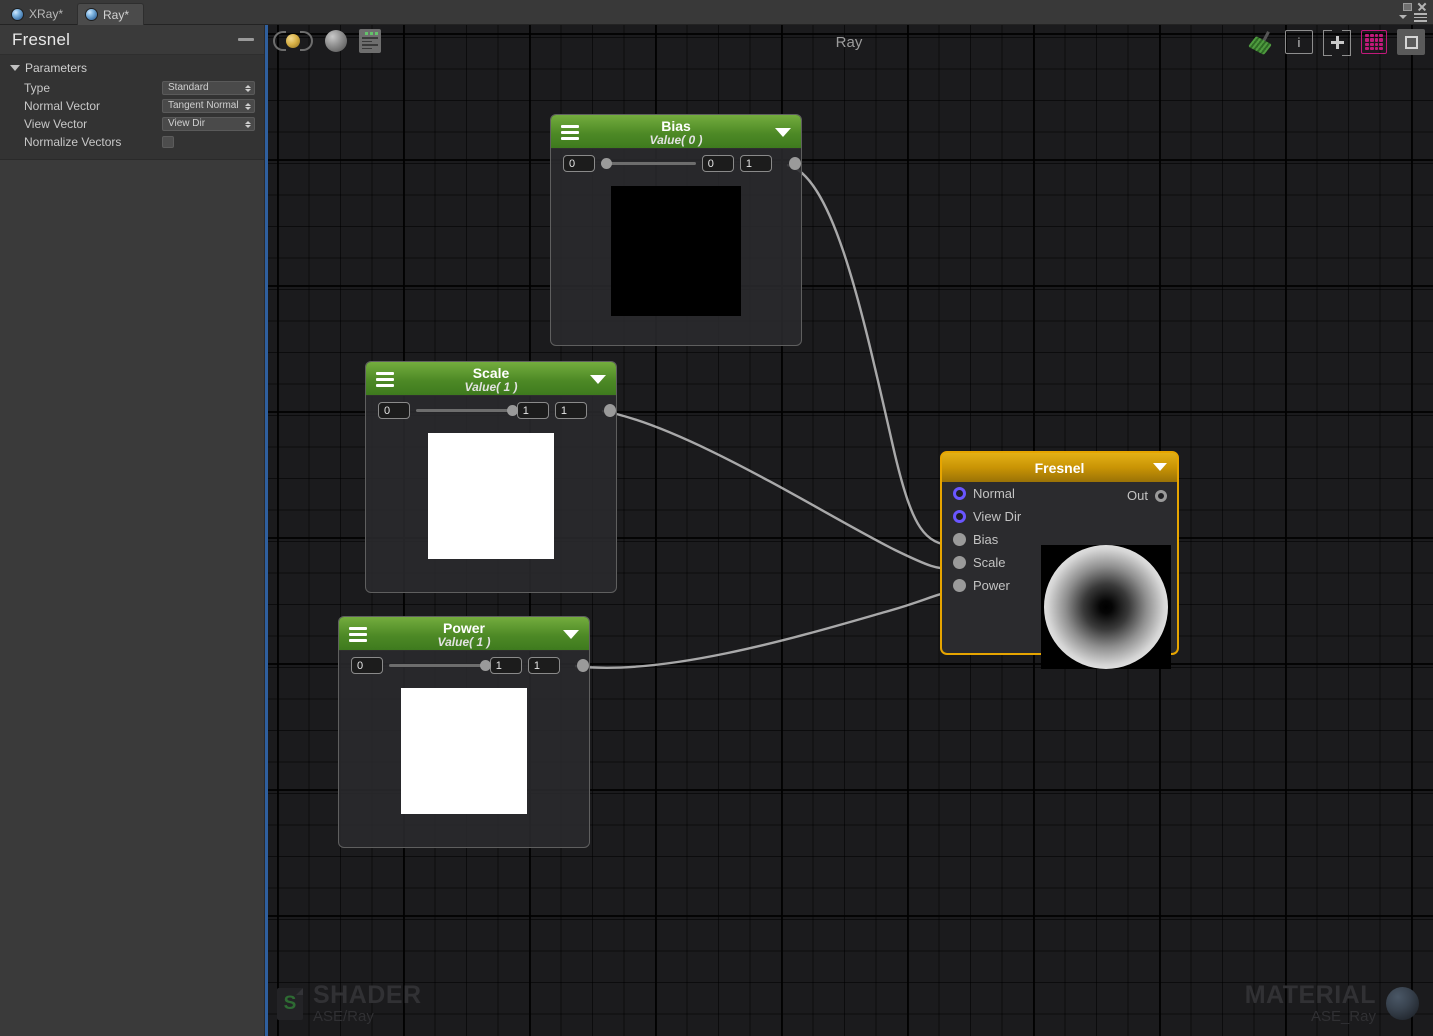  I want to click on param-label: Type, so click(37, 88).